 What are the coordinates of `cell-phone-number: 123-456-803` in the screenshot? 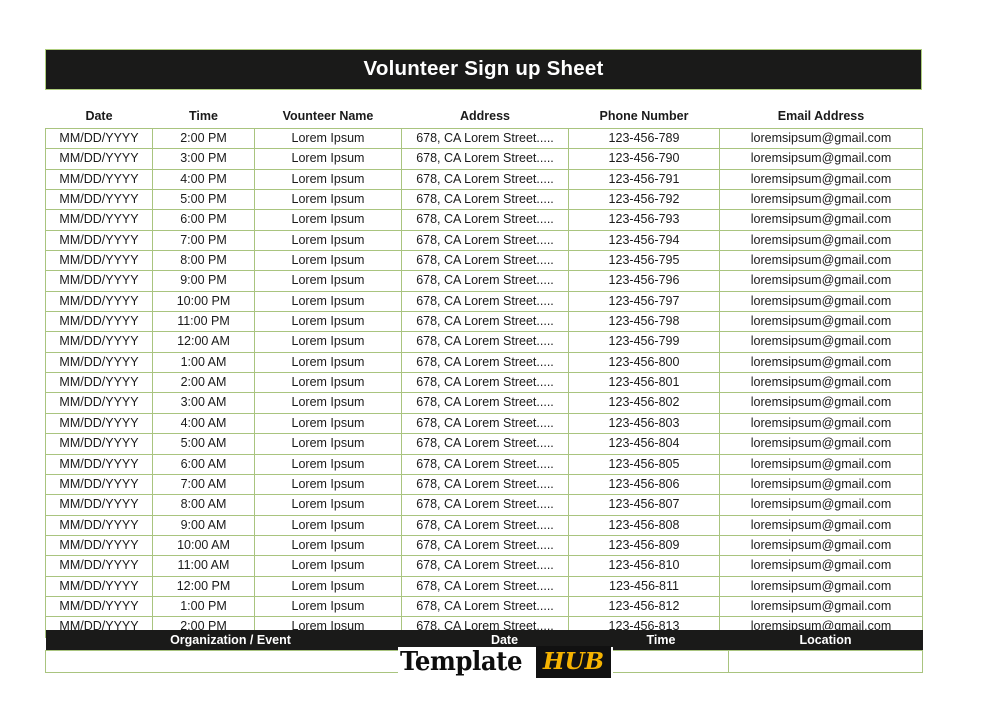 It's located at (644, 423).